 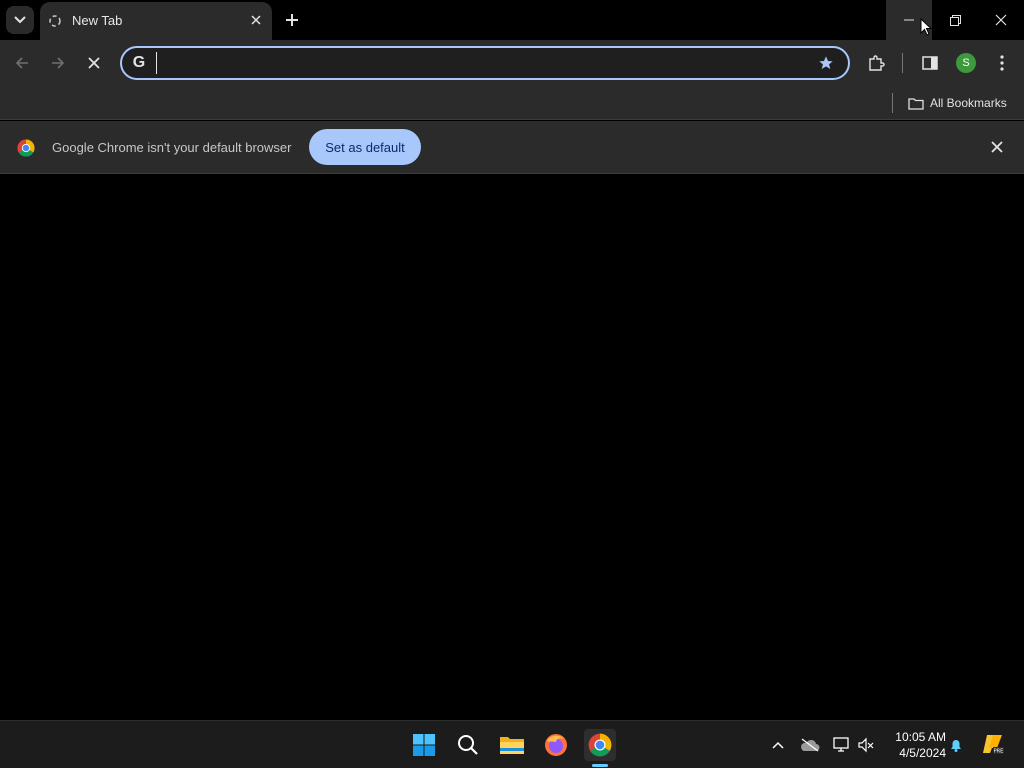 I want to click on network-icon, so click(x=842, y=745).